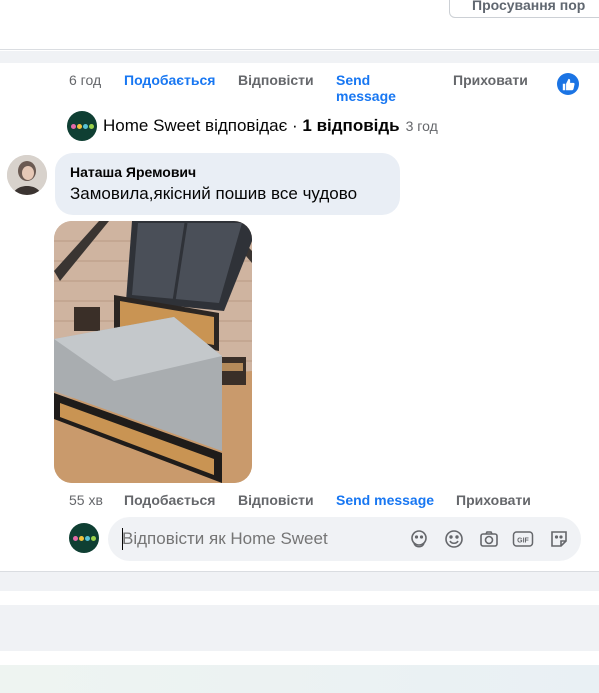 The width and height of the screenshot is (599, 693). I want to click on like-reaction-icon, so click(568, 84).